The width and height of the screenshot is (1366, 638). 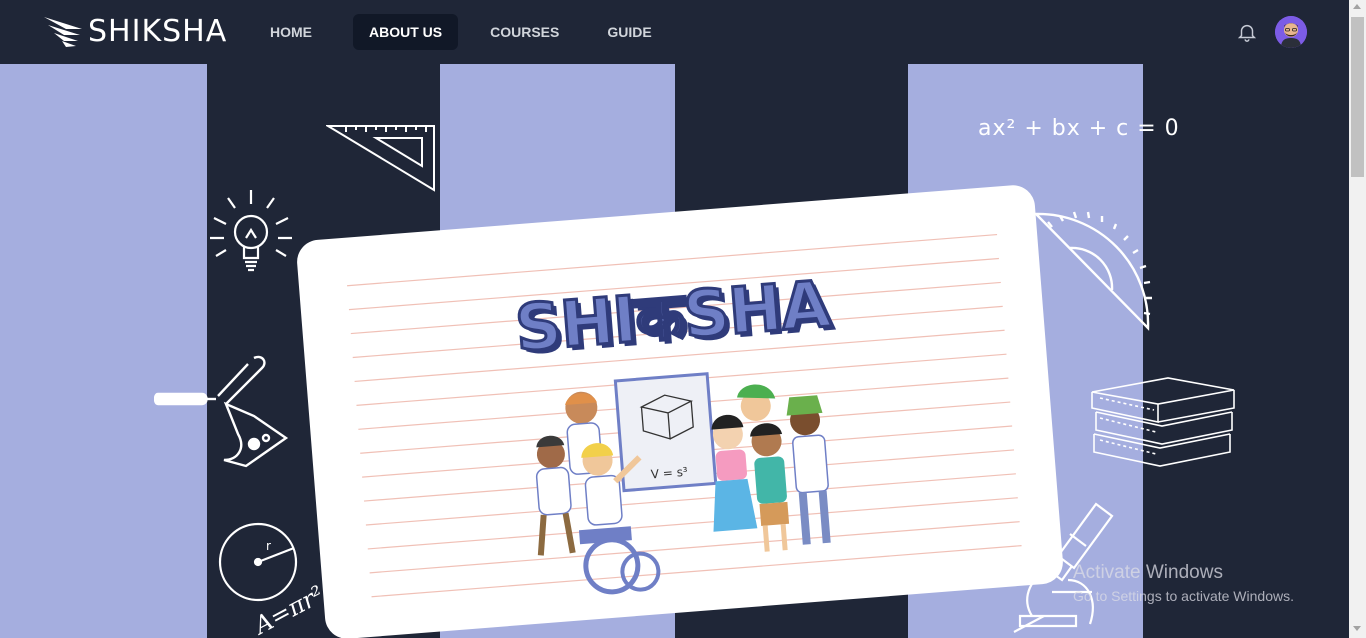 I want to click on nav-guide: GUIDE, so click(x=629, y=32).